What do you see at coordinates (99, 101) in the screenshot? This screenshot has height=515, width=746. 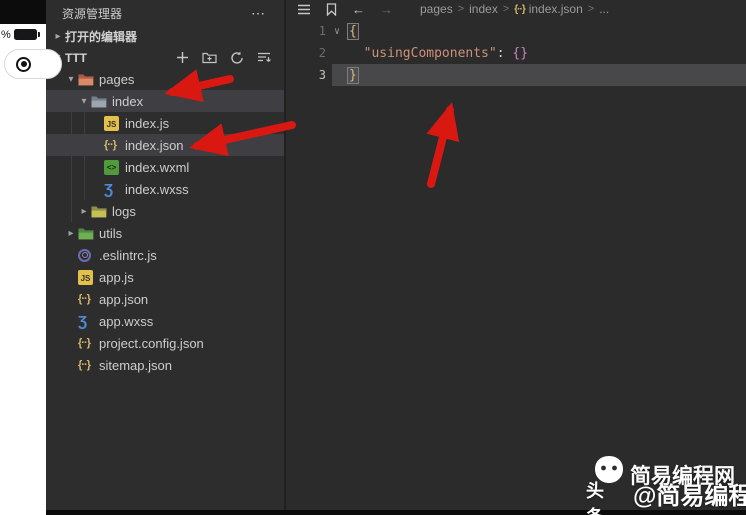 I see `folder-index-icon` at bounding box center [99, 101].